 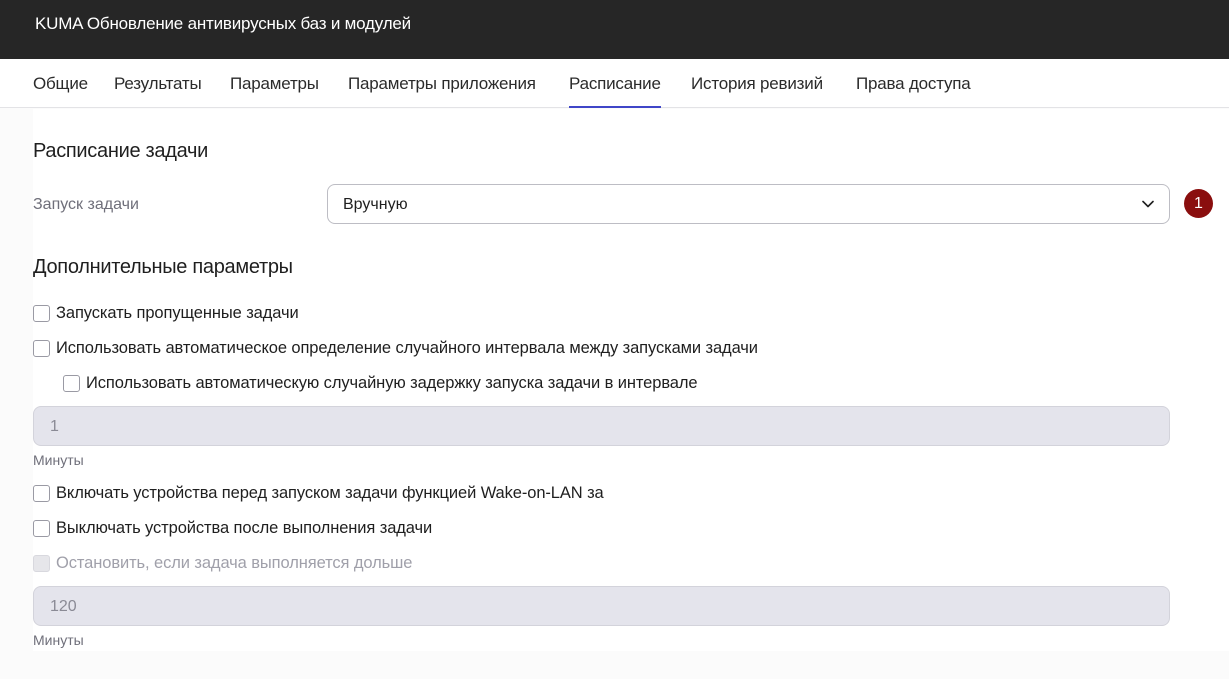 What do you see at coordinates (757, 91) in the screenshot?
I see `tab-revision-history: История ревизий` at bounding box center [757, 91].